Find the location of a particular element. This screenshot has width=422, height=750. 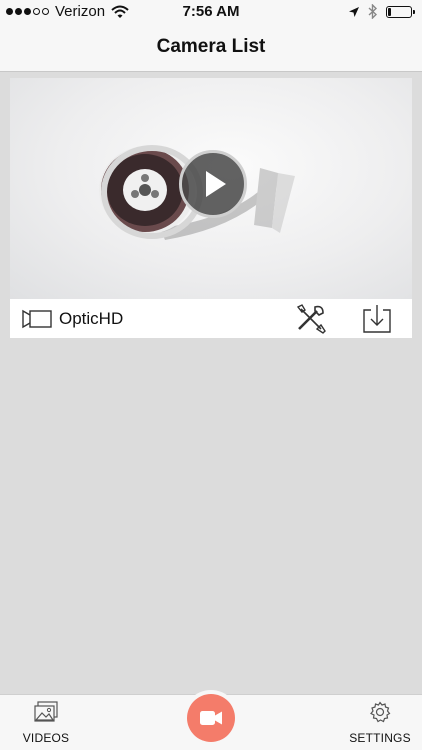

play-button is located at coordinates (213, 184).